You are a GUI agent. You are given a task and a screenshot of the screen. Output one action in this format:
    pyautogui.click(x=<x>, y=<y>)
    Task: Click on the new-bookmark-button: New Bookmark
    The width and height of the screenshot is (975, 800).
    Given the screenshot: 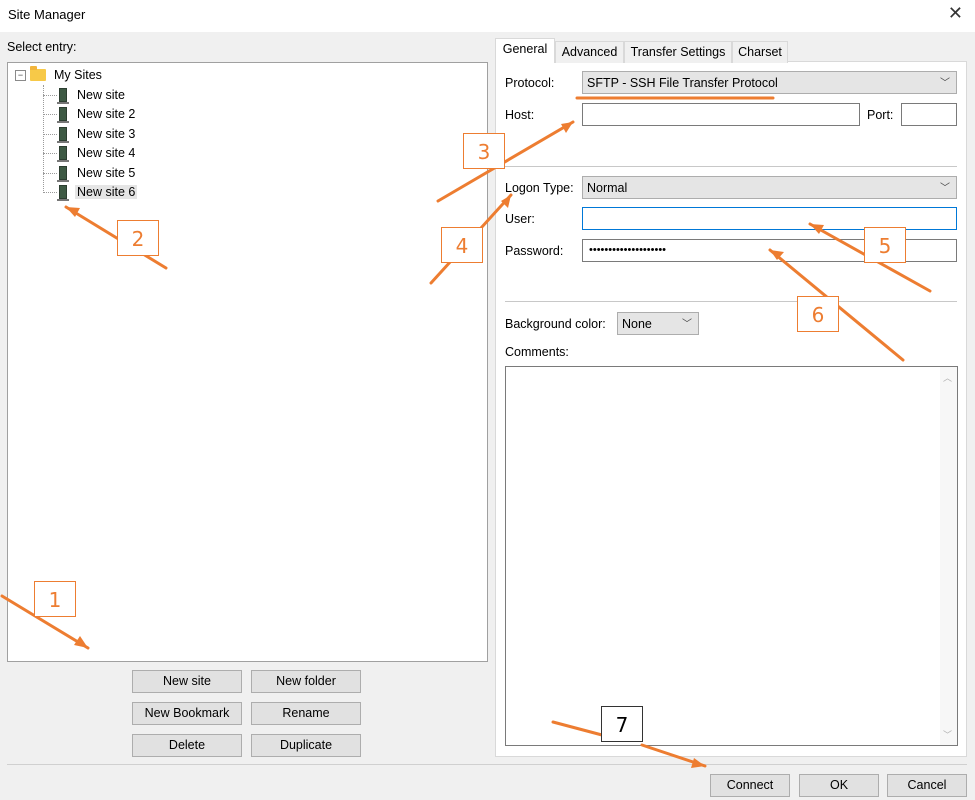 What is the action you would take?
    pyautogui.click(x=187, y=713)
    